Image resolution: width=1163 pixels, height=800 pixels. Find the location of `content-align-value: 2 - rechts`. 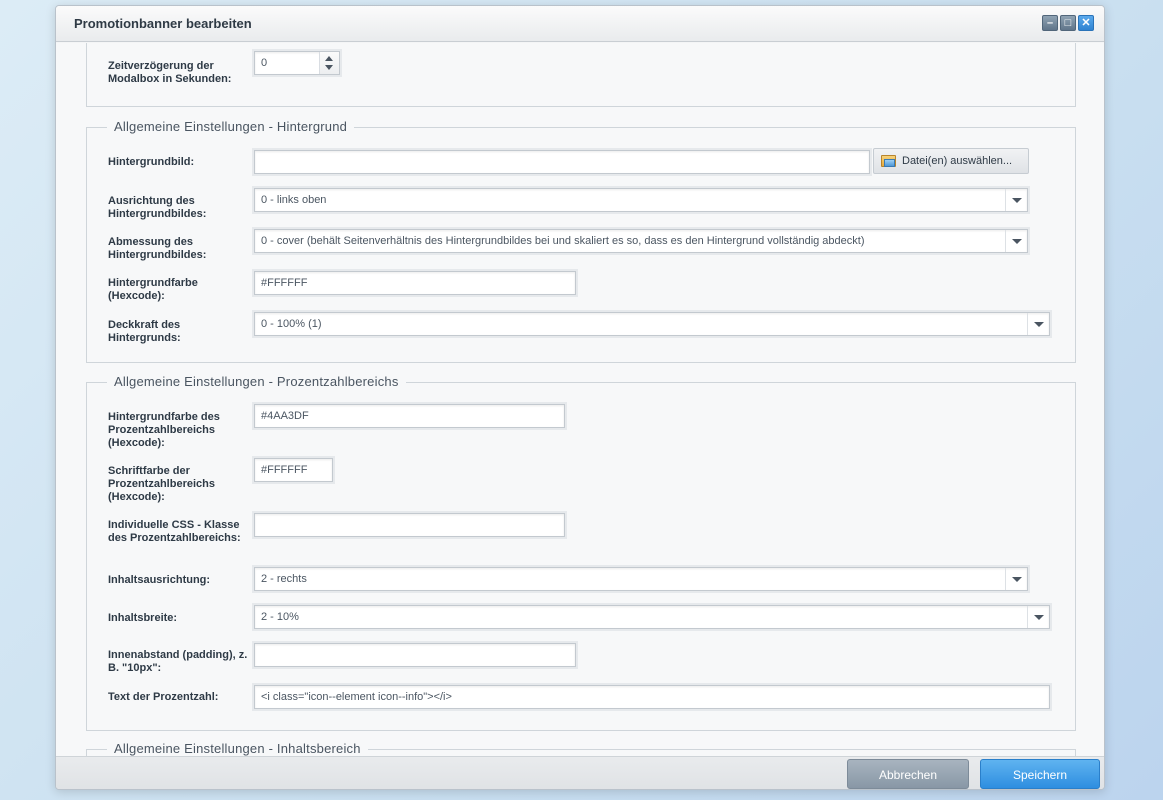

content-align-value: 2 - rechts is located at coordinates (284, 579).